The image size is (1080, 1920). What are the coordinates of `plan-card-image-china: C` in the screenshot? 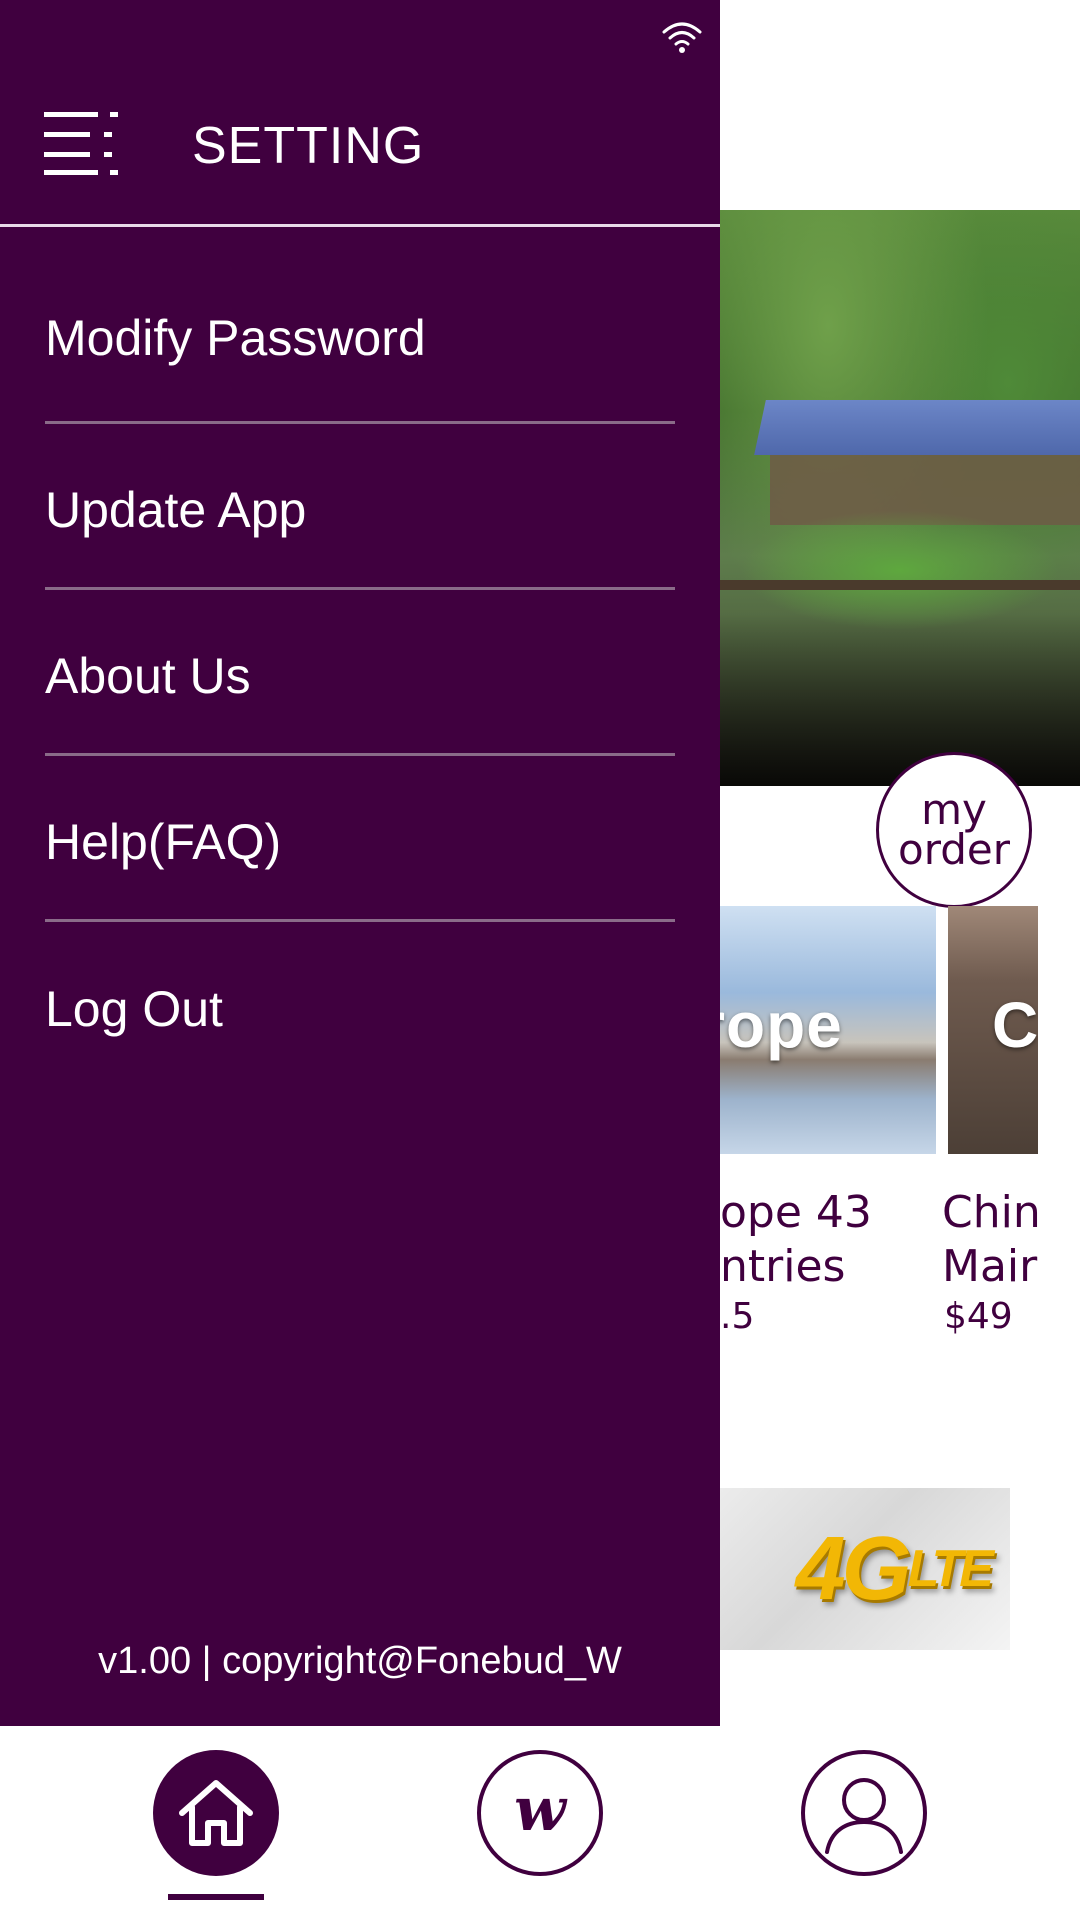 It's located at (993, 1030).